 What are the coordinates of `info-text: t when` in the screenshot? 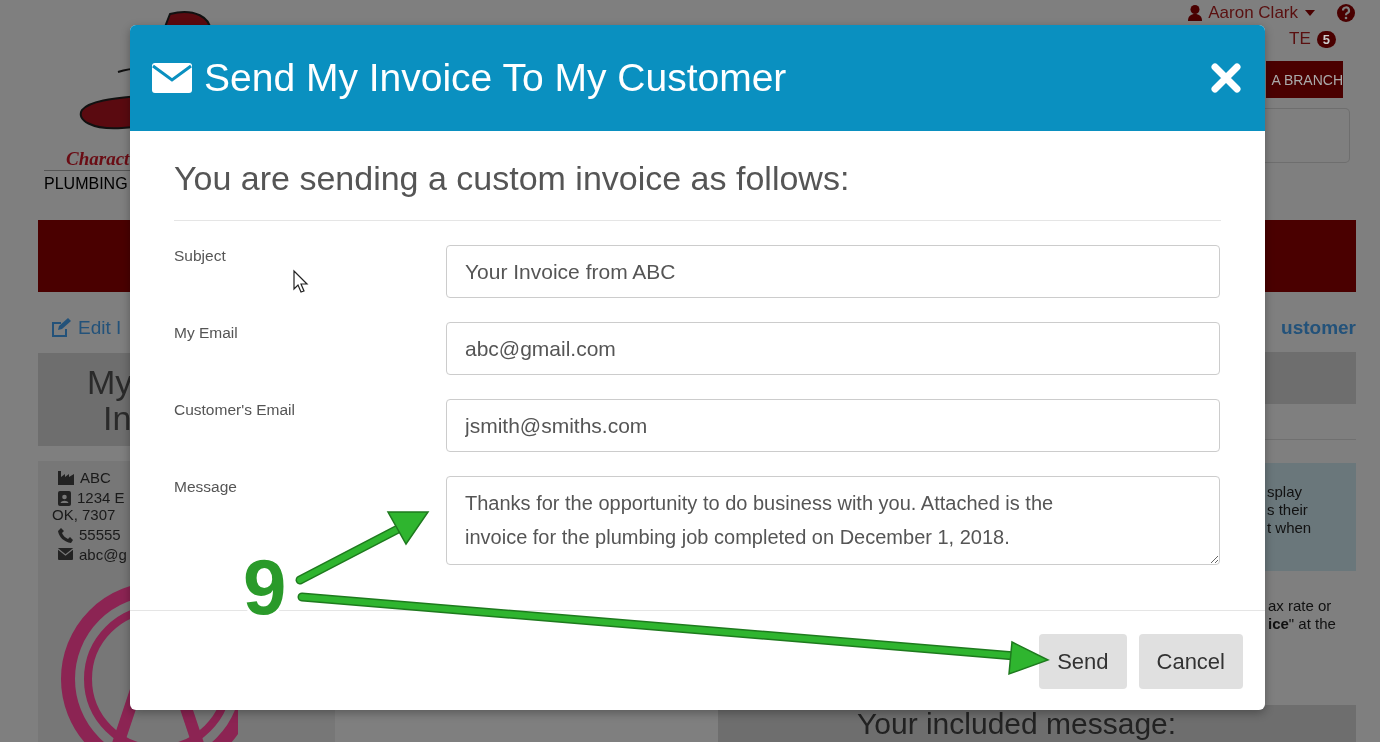 It's located at (1290, 528).